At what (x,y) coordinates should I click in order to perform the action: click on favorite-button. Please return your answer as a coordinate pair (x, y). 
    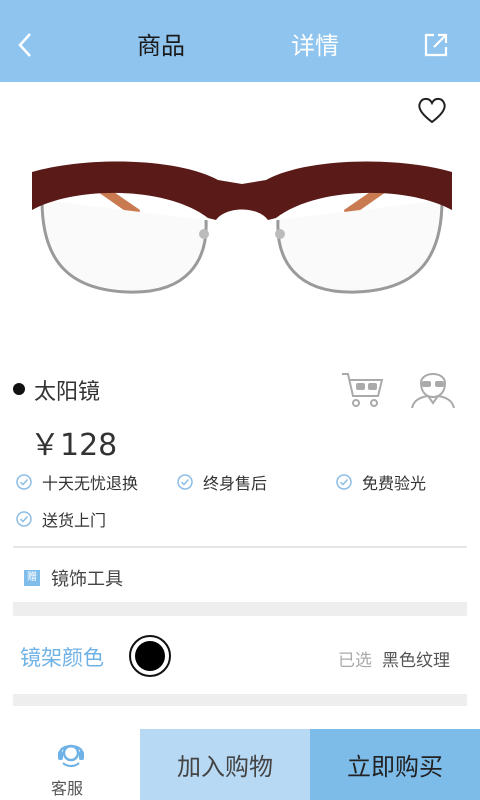
    Looking at the image, I should click on (432, 110).